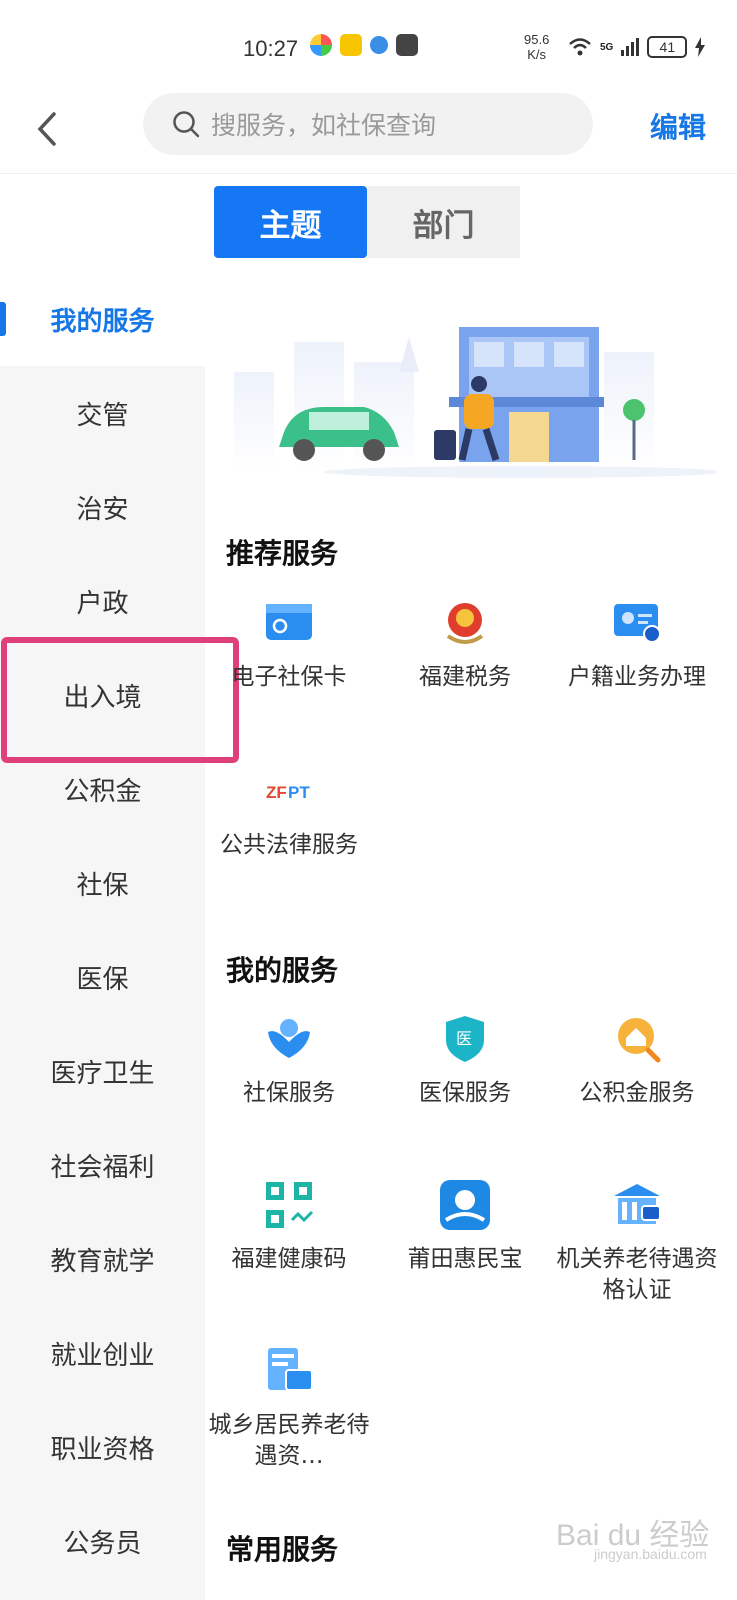 The width and height of the screenshot is (737, 1600). I want to click on status-time: 10:27, so click(271, 48).